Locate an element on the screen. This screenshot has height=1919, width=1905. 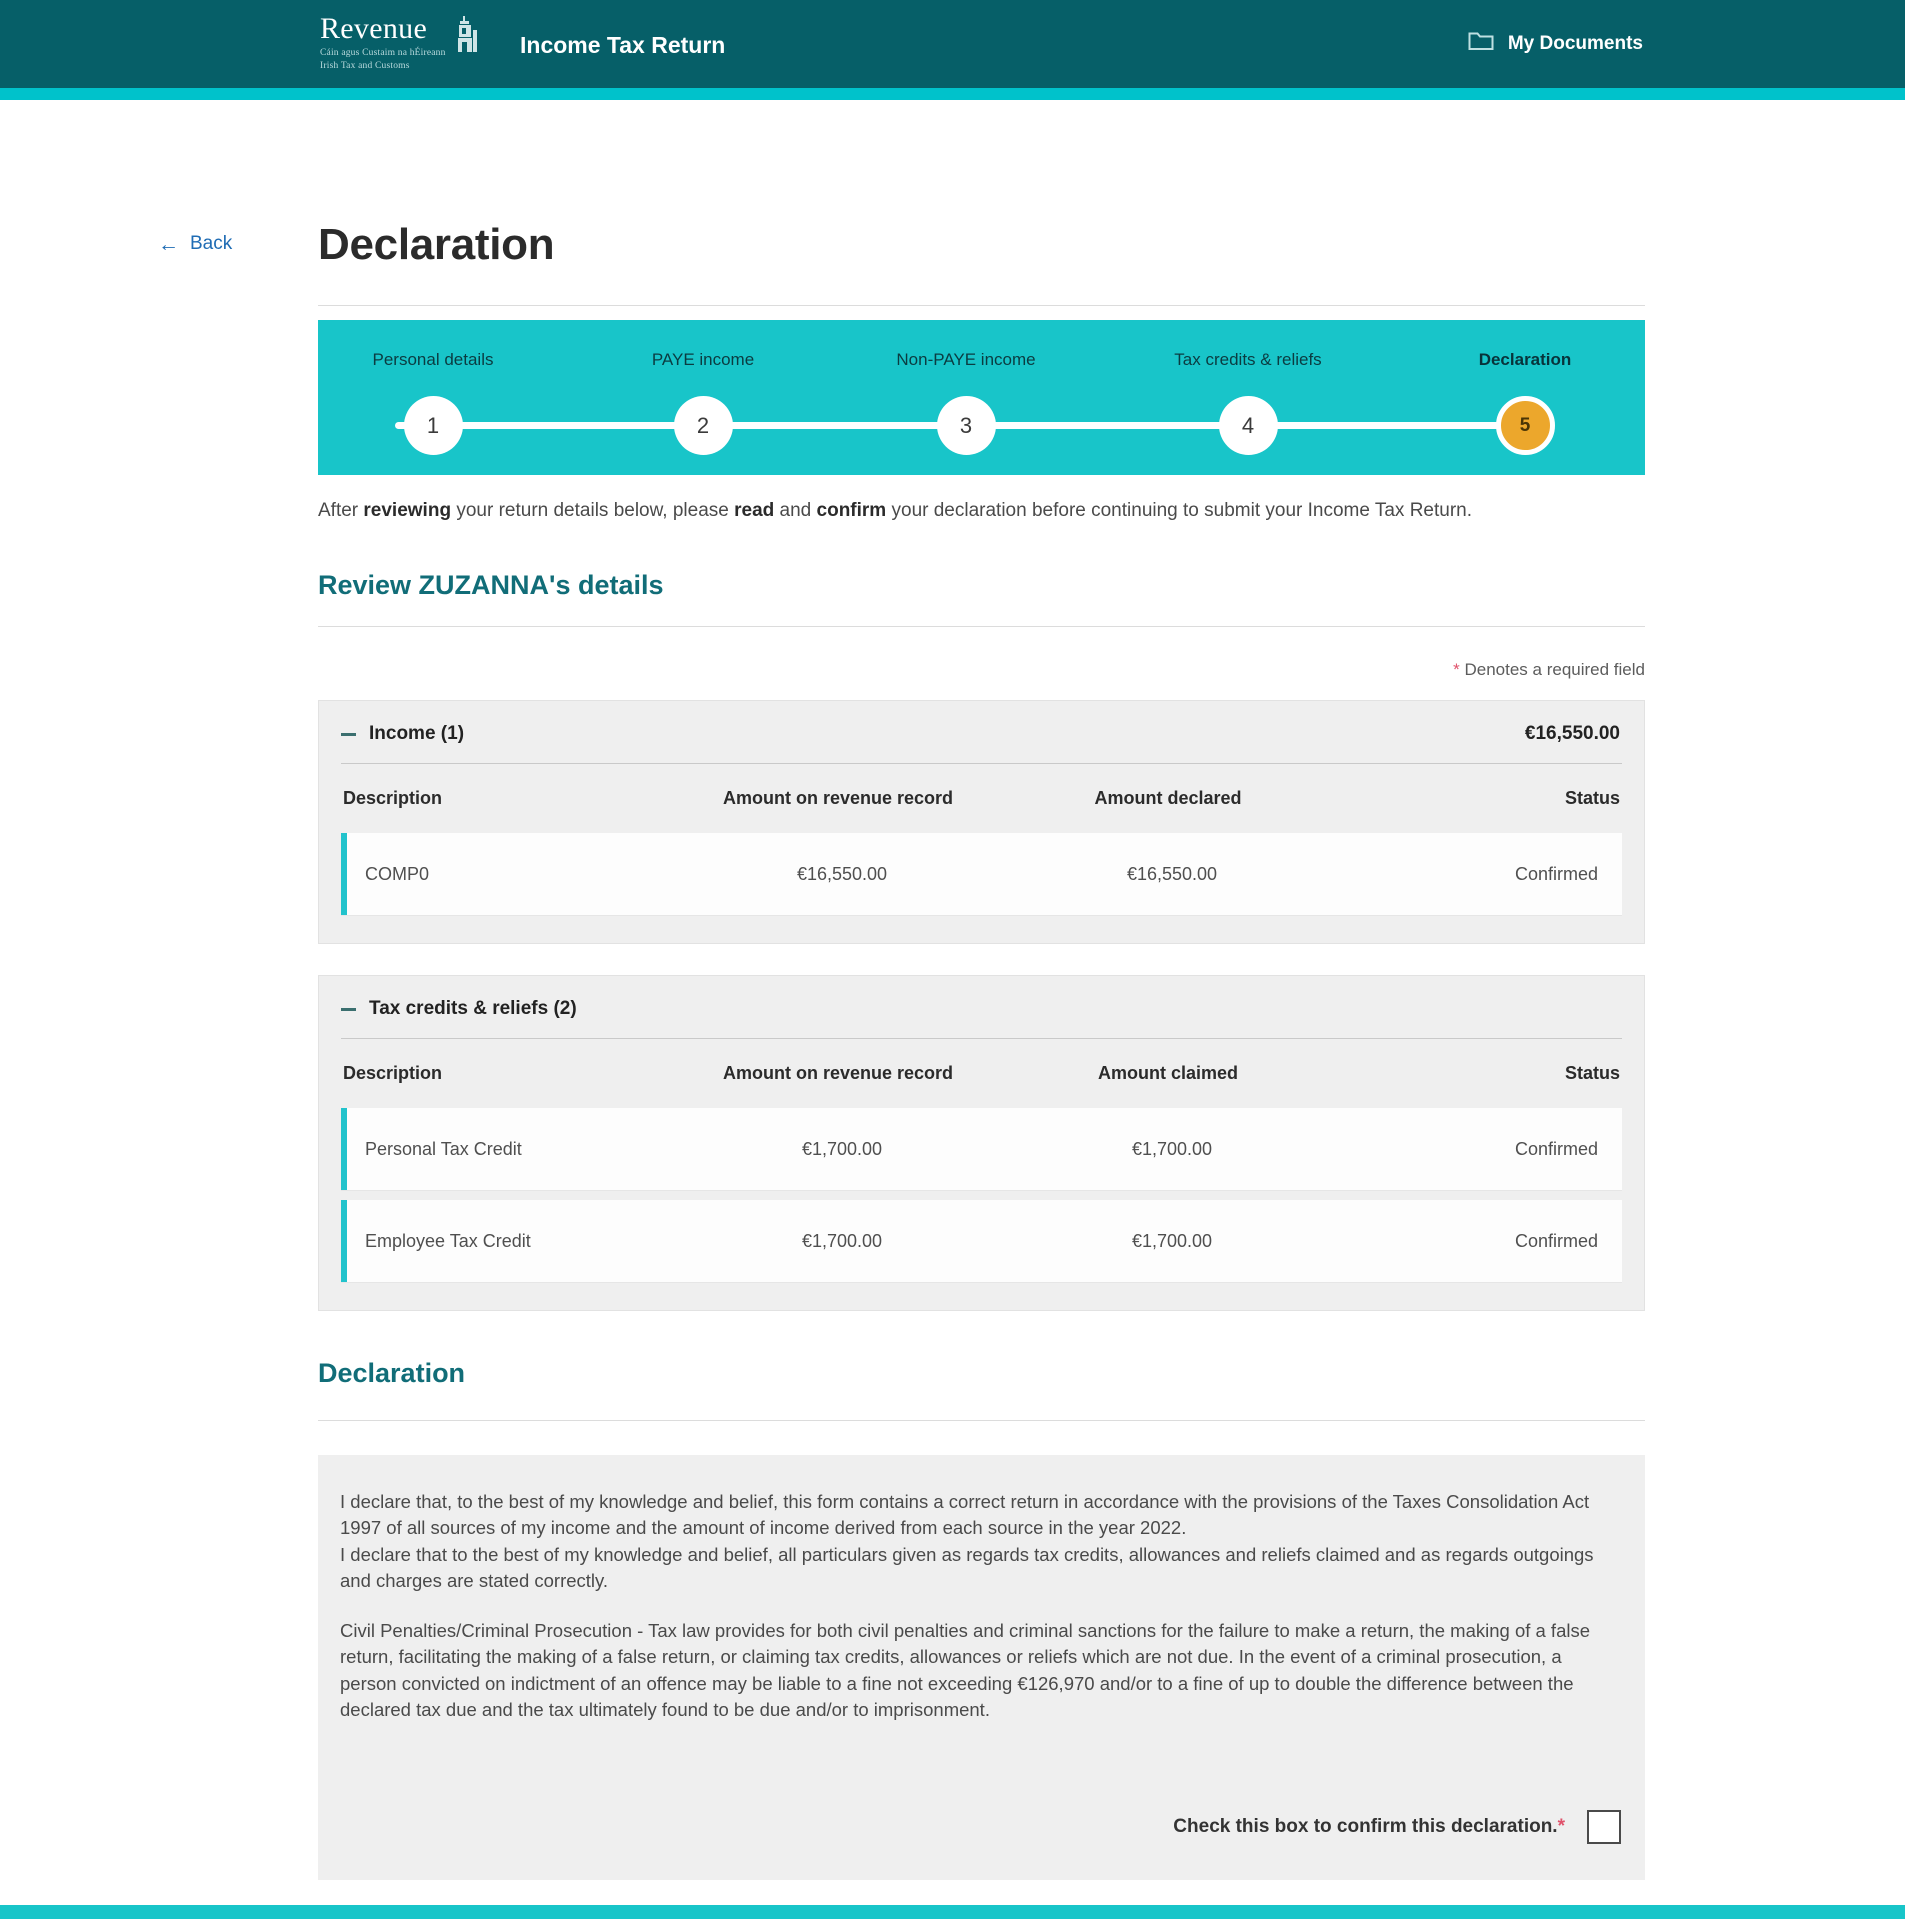
income-card-total: €16,550.00 is located at coordinates (1572, 733).